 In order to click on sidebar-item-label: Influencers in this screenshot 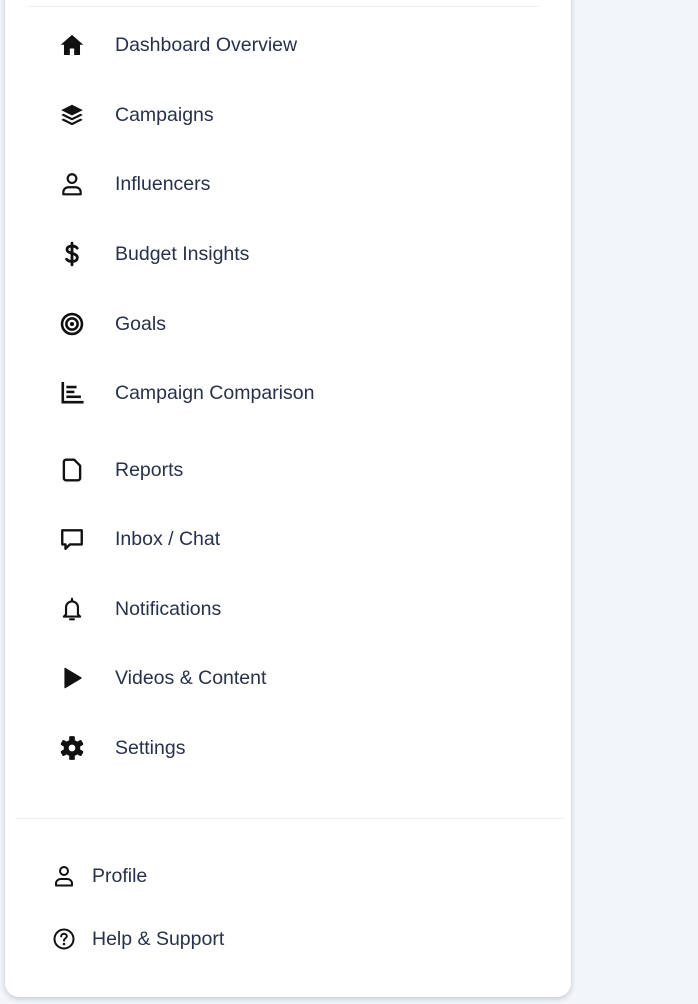, I will do `click(163, 184)`.